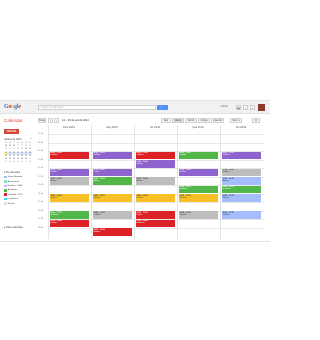 The image size is (320, 340). What do you see at coordinates (11, 203) in the screenshot?
I see `calendar-item-label: Tarefas` at bounding box center [11, 203].